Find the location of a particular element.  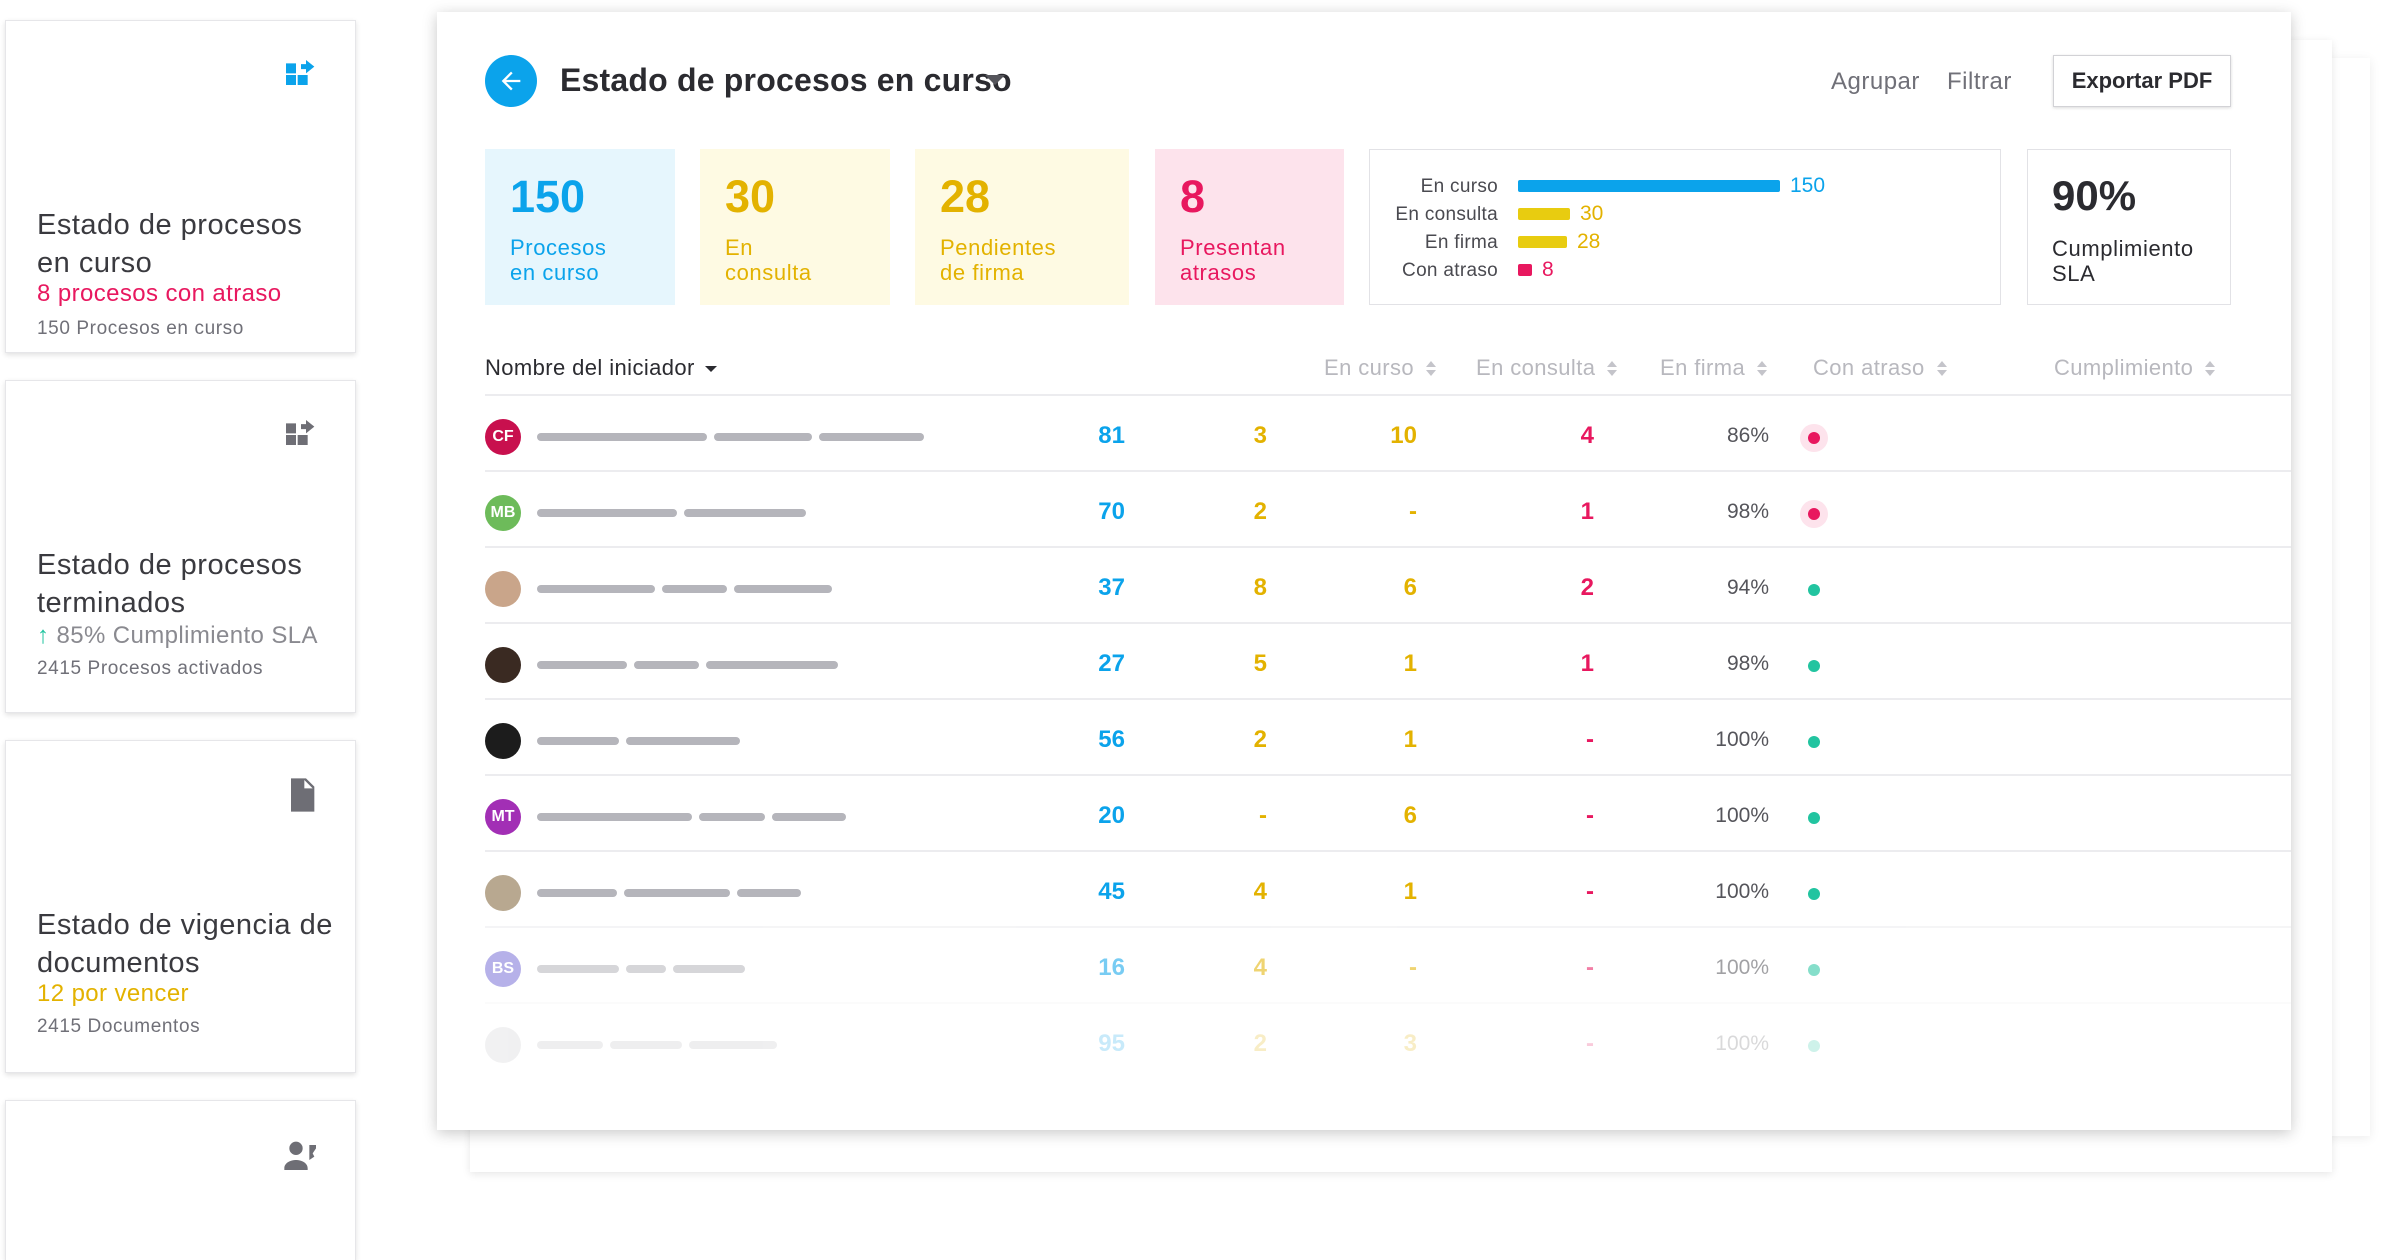

table-row: 45 4 1 - 100% is located at coordinates (1388, 888).